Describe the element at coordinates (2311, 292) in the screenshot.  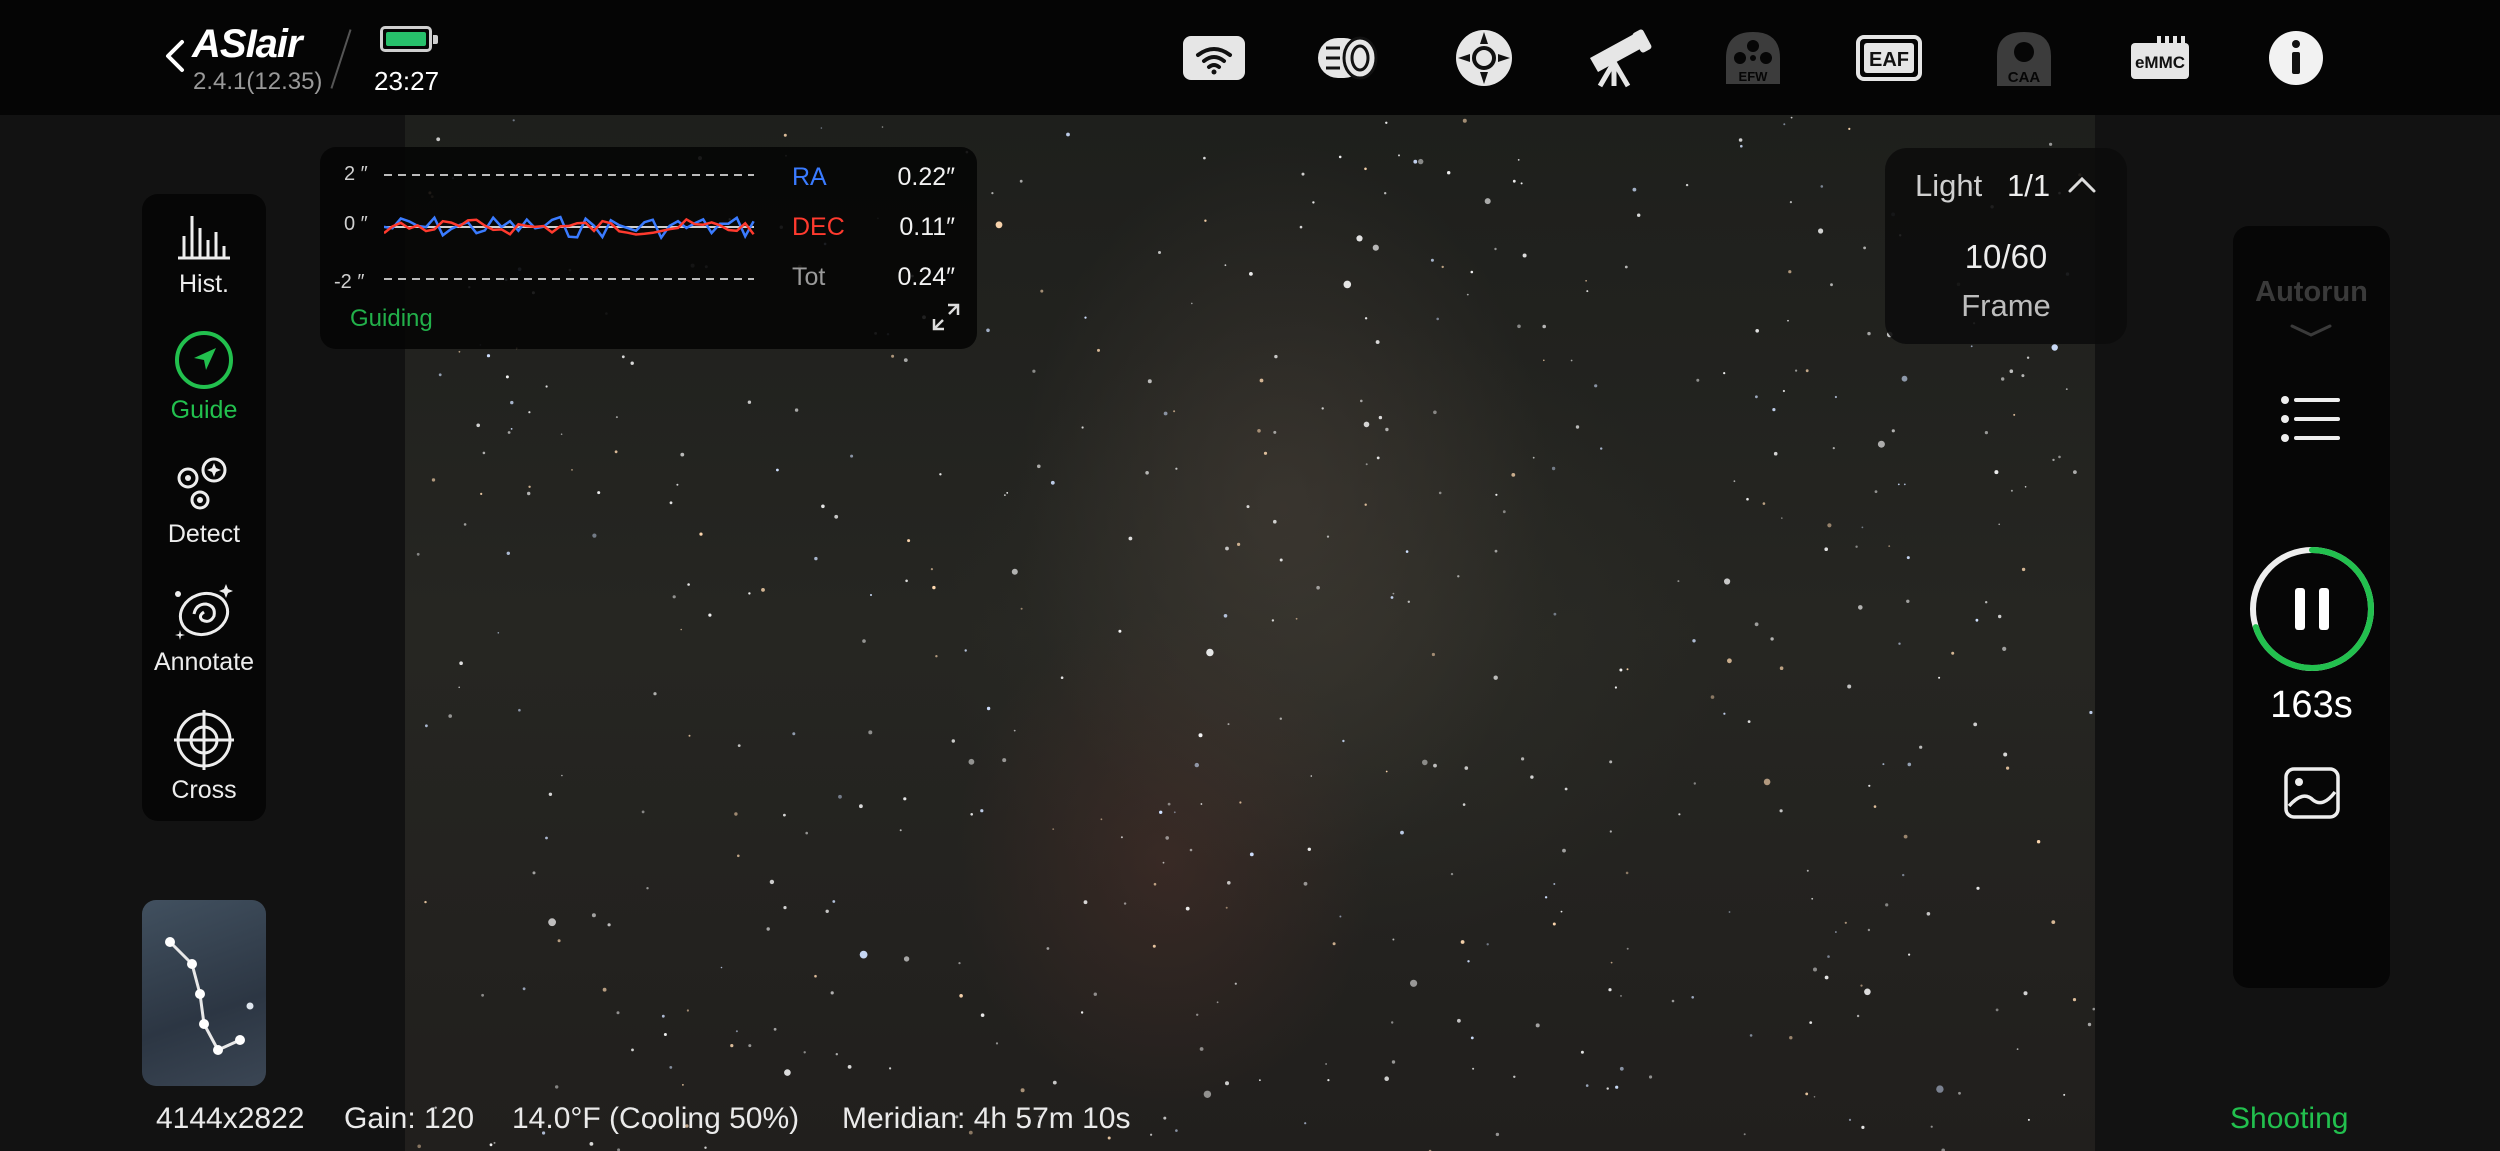
I see `autorun-label: Autorun` at that location.